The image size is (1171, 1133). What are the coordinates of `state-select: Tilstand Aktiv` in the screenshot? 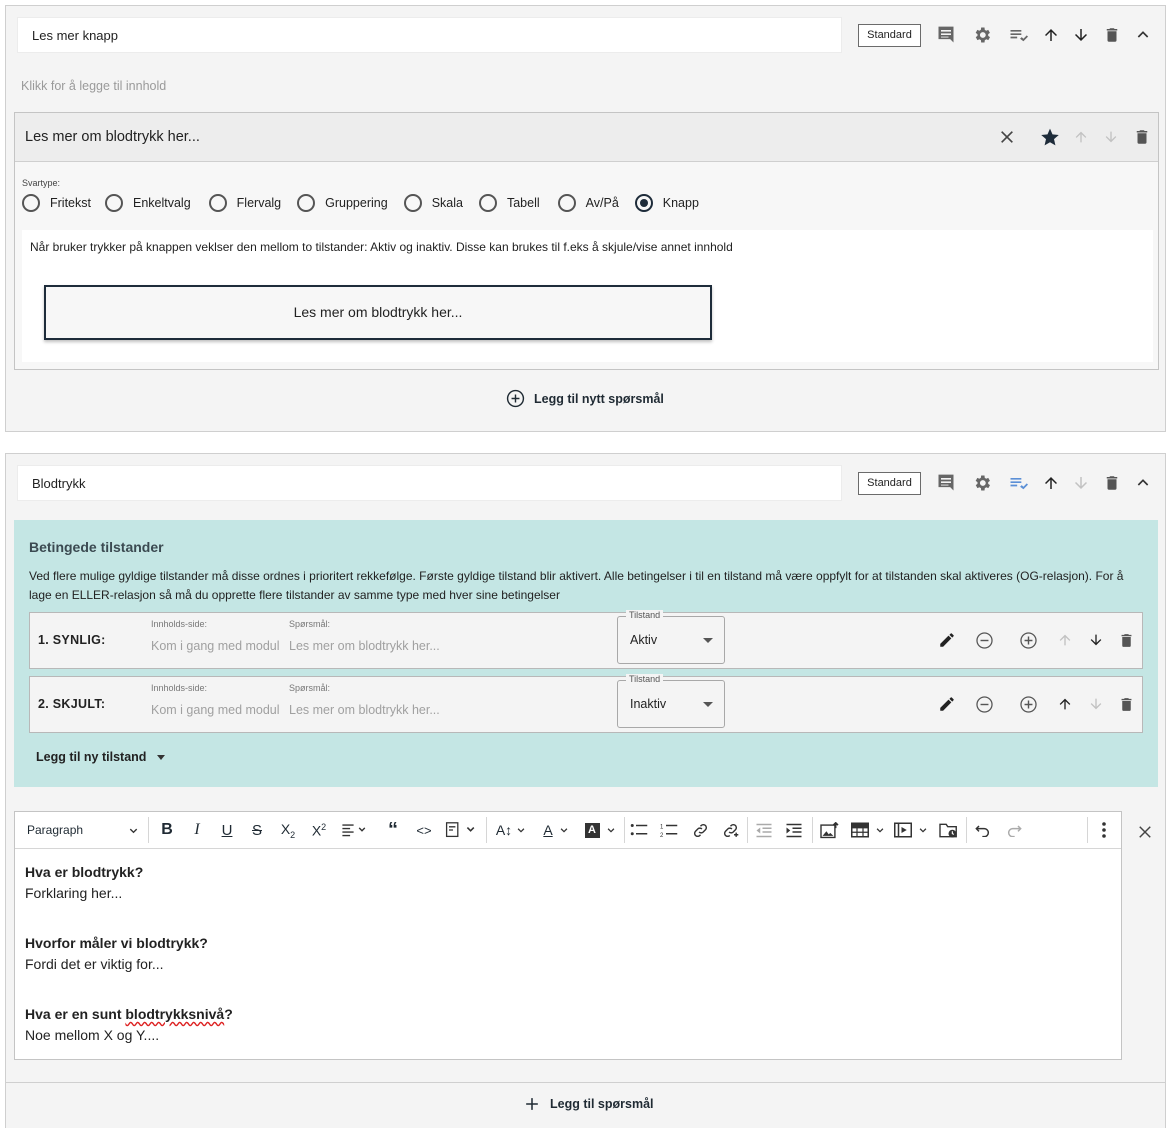 It's located at (671, 637).